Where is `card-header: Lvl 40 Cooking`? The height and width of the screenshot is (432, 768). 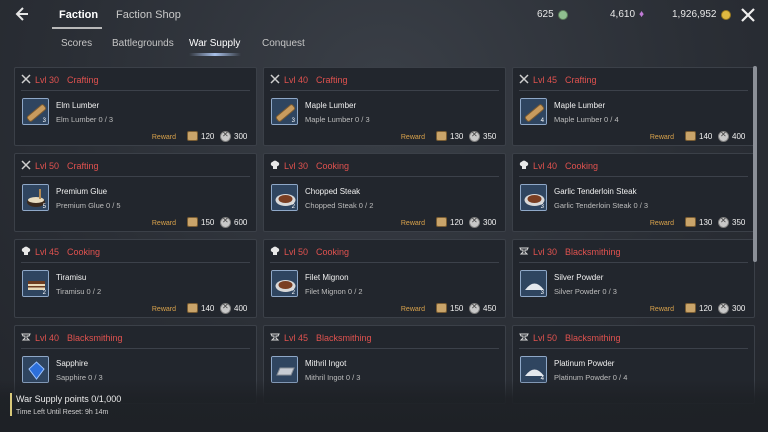 card-header: Lvl 40 Cooking is located at coordinates (558, 166).